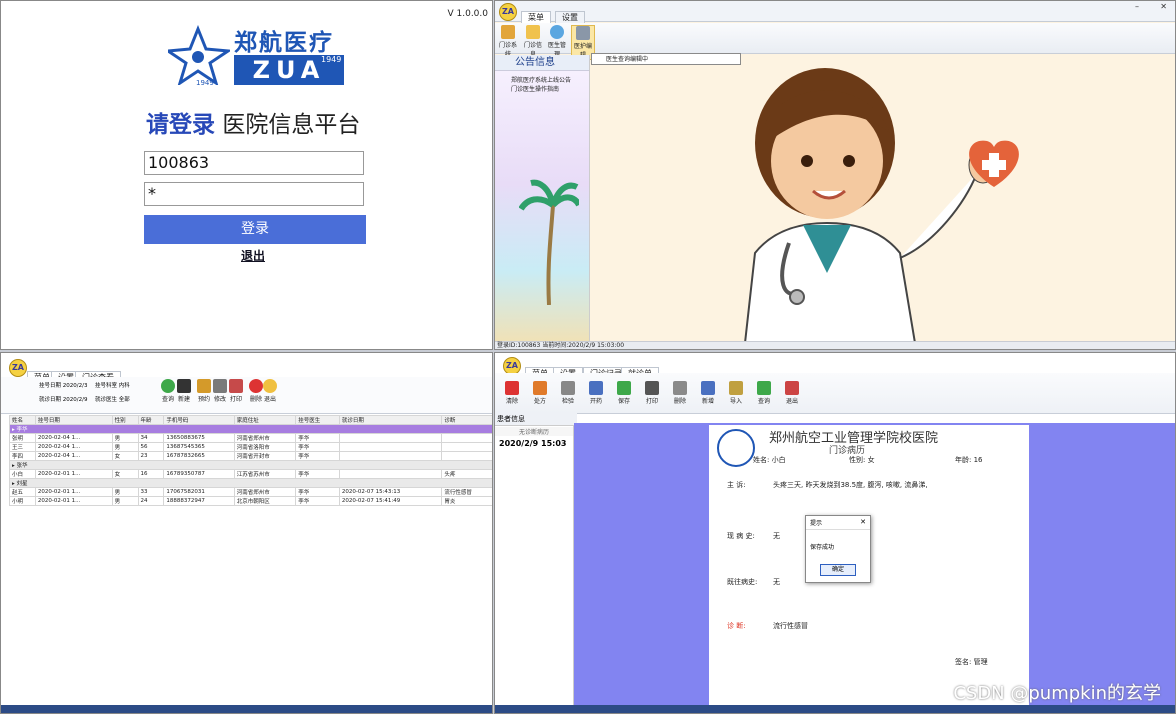  What do you see at coordinates (708, 393) in the screenshot?
I see `record-ribbon-button: 新增` at bounding box center [708, 393].